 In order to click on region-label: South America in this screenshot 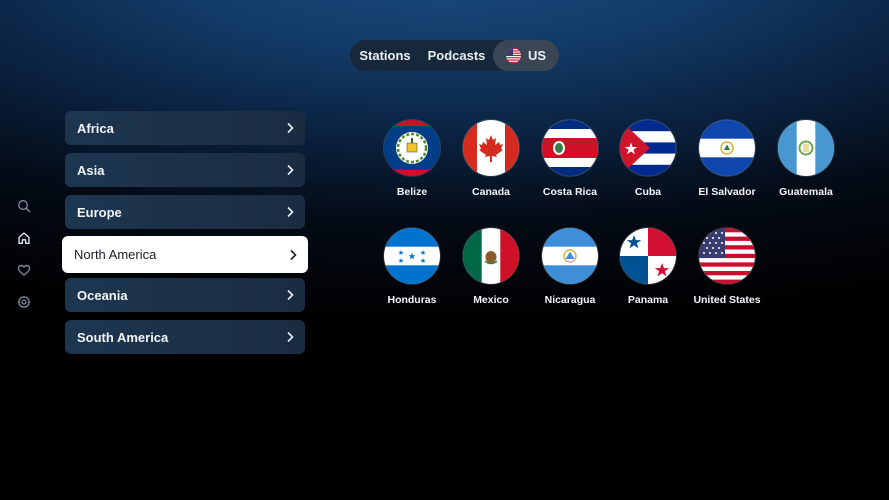, I will do `click(123, 337)`.